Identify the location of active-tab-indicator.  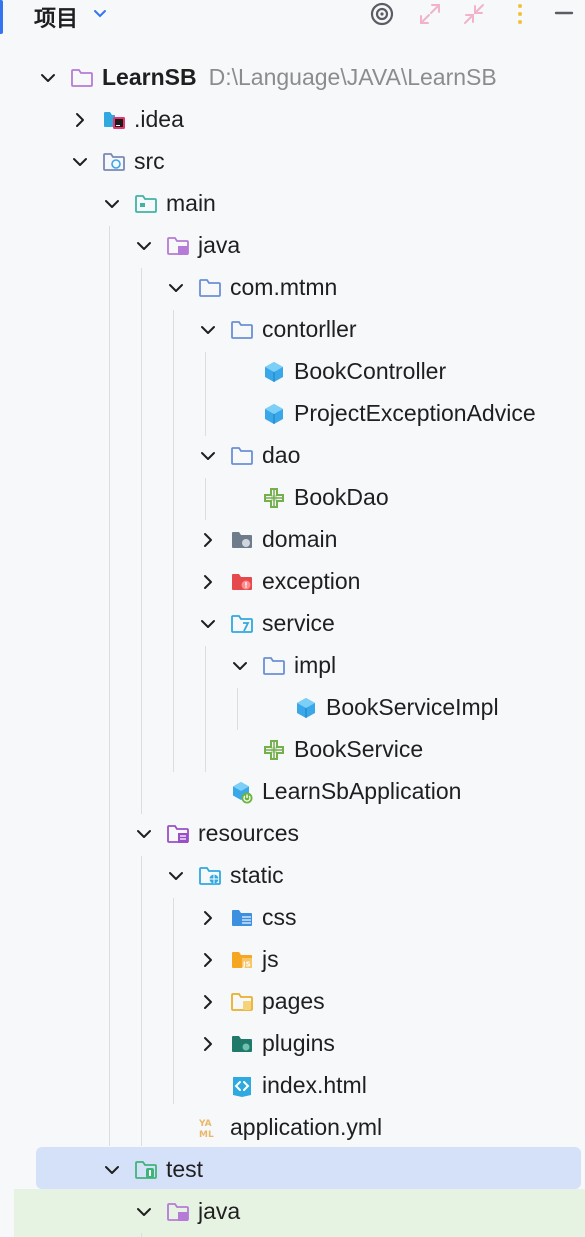
(1, 17).